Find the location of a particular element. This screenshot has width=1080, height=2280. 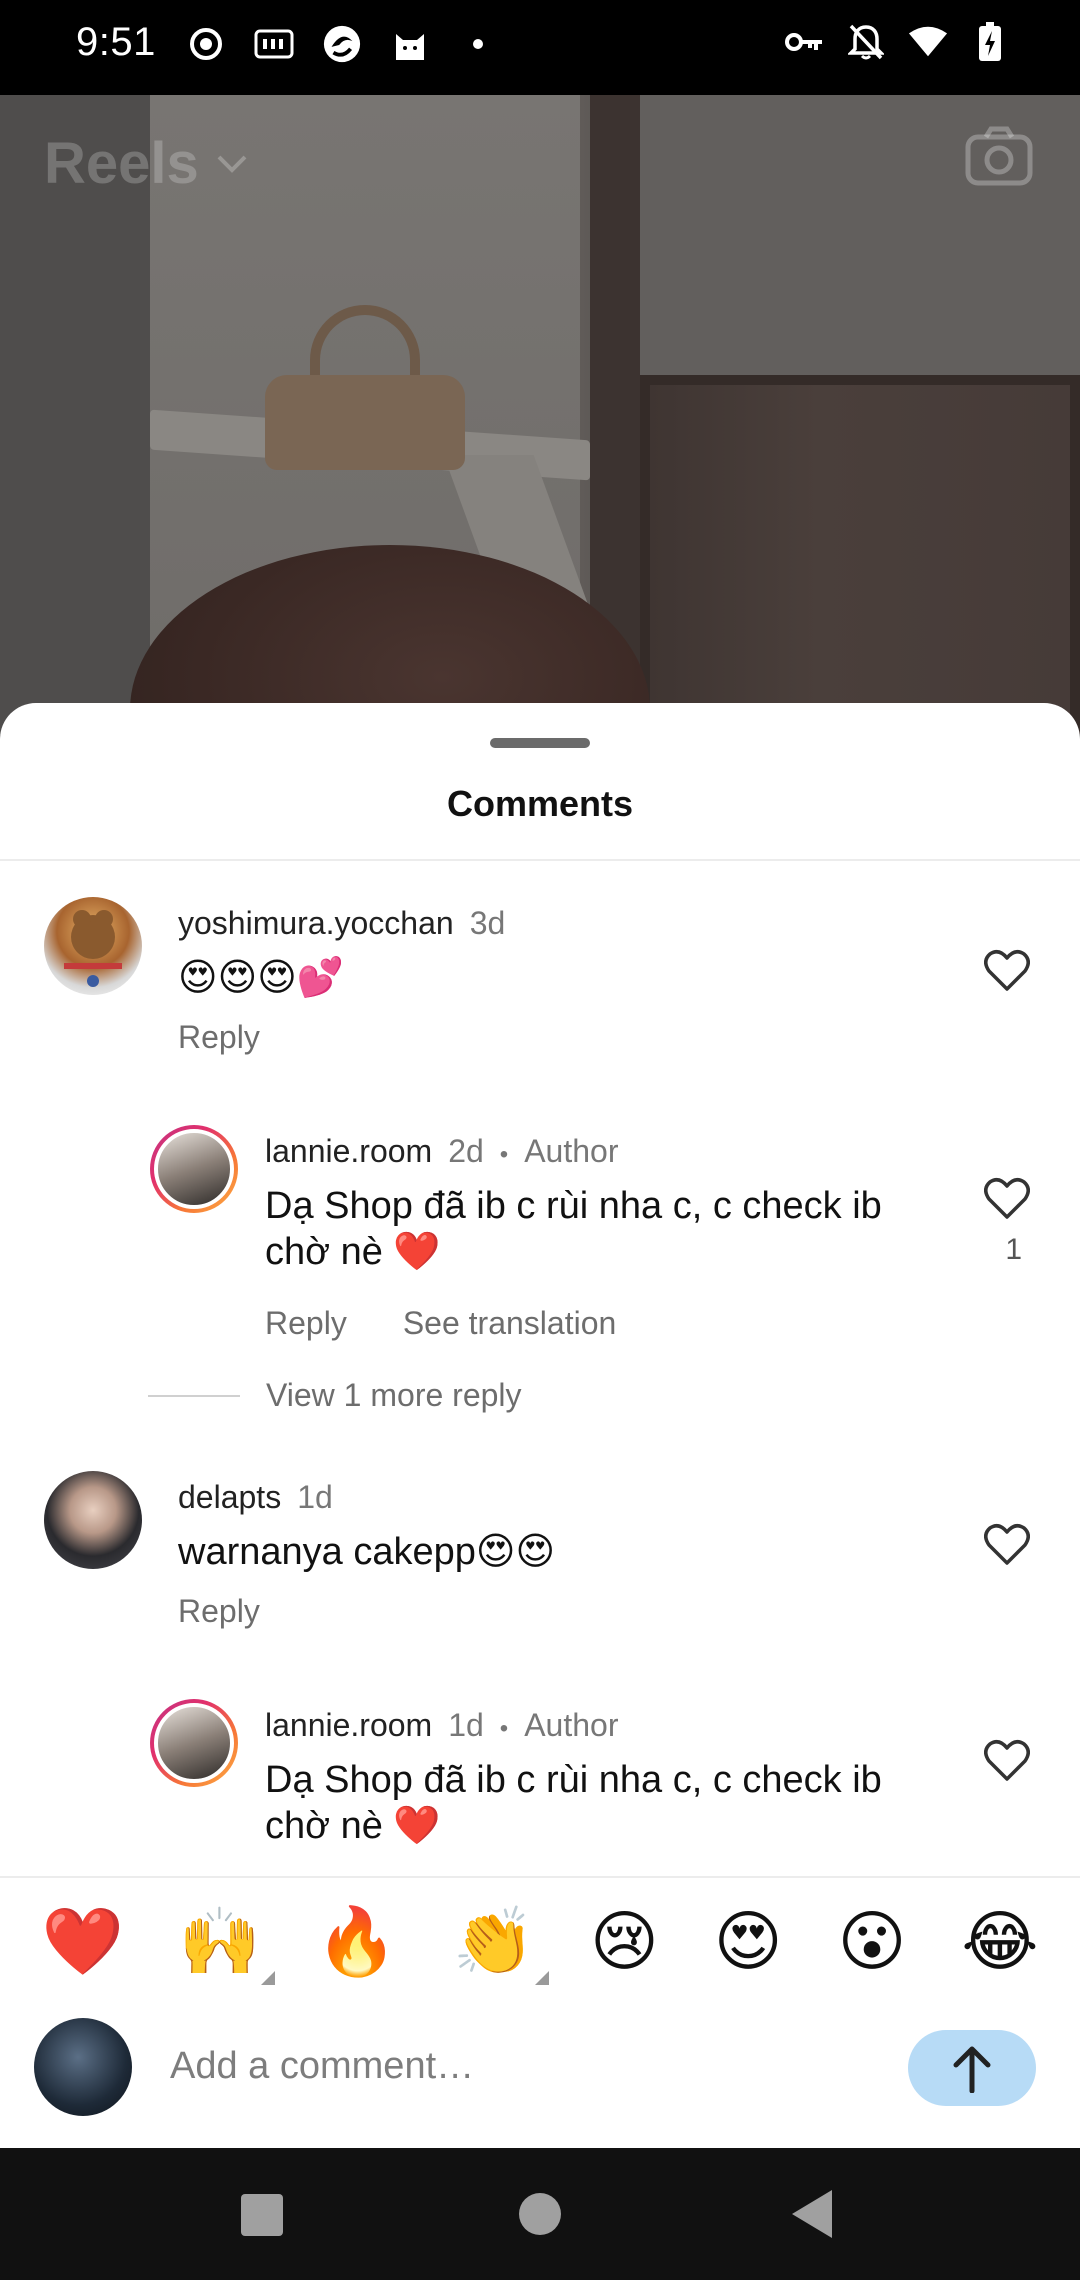

emoji-crying: 😢 is located at coordinates (624, 1942).